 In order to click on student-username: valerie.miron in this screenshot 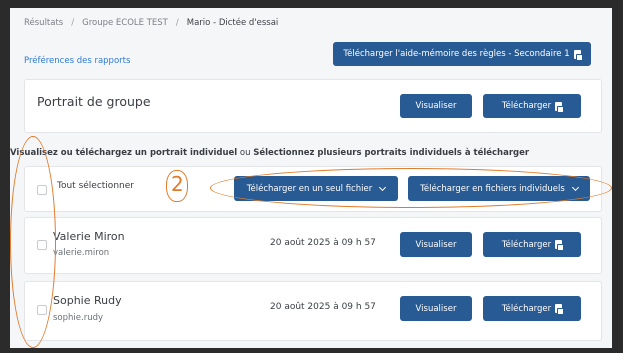, I will do `click(81, 253)`.